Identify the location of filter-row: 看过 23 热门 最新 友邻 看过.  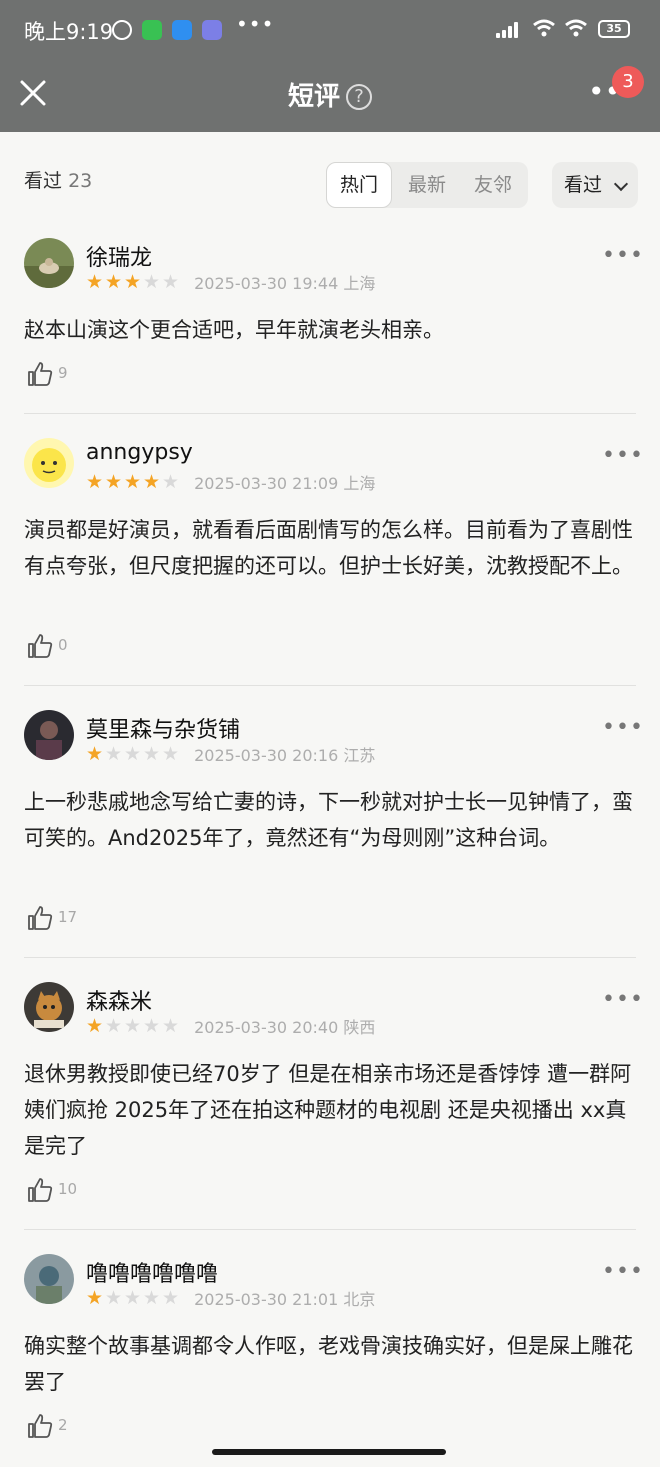
(330, 177).